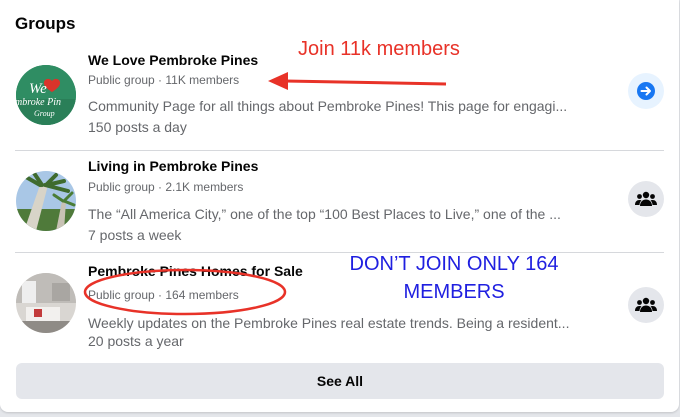 This screenshot has width=680, height=417. I want to click on arrow-right-icon, so click(646, 91).